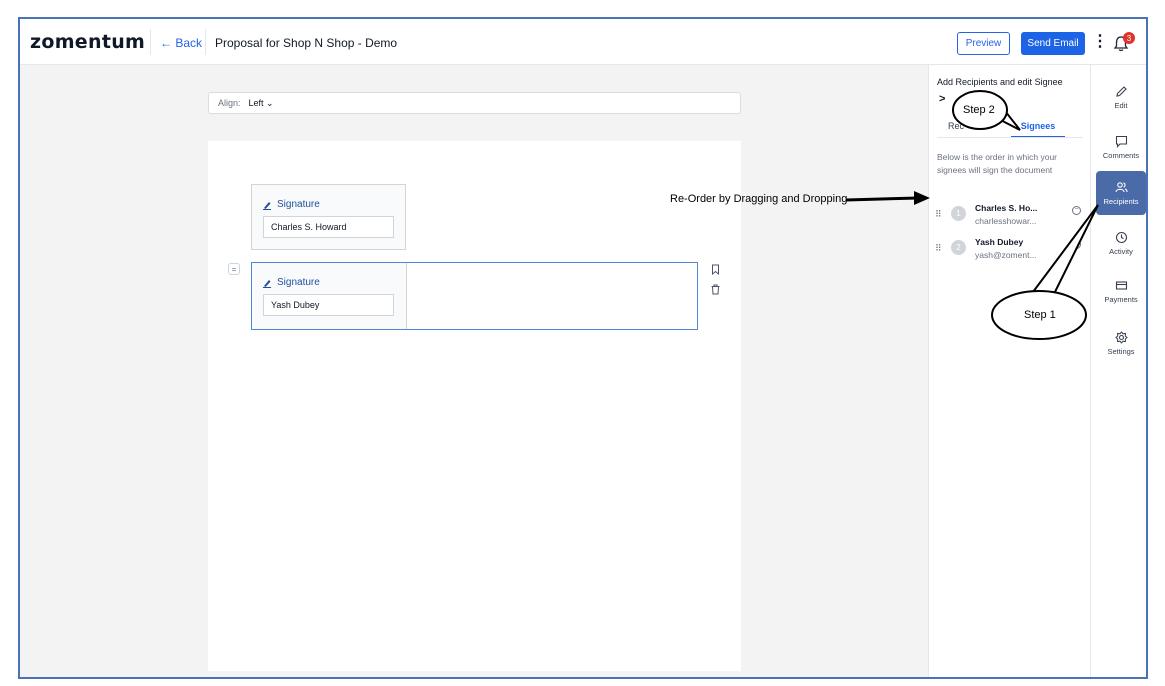 The image size is (1165, 686). Describe the element at coordinates (1121, 141) in the screenshot. I see `comment-icon` at that location.